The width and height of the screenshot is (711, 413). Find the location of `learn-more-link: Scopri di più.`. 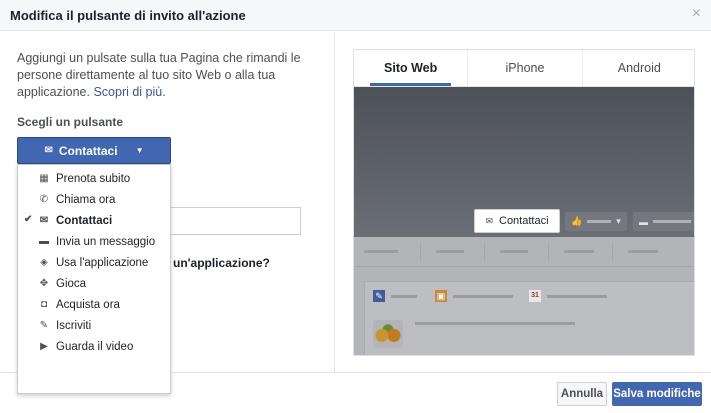

learn-more-link: Scopri di più. is located at coordinates (129, 92).